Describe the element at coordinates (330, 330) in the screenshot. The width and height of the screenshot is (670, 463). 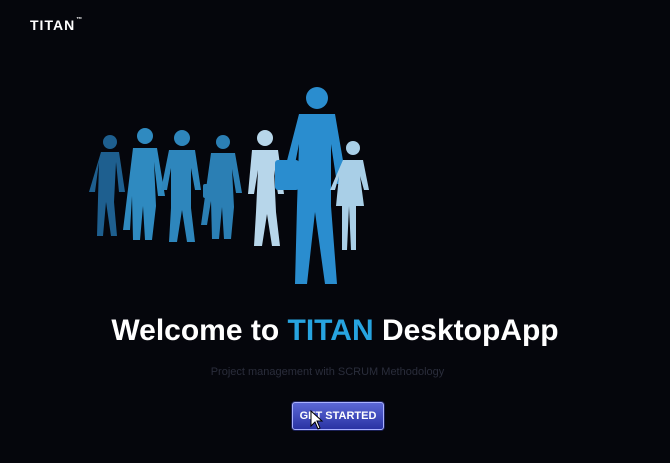
I see `welcome-accent: TITAN` at that location.